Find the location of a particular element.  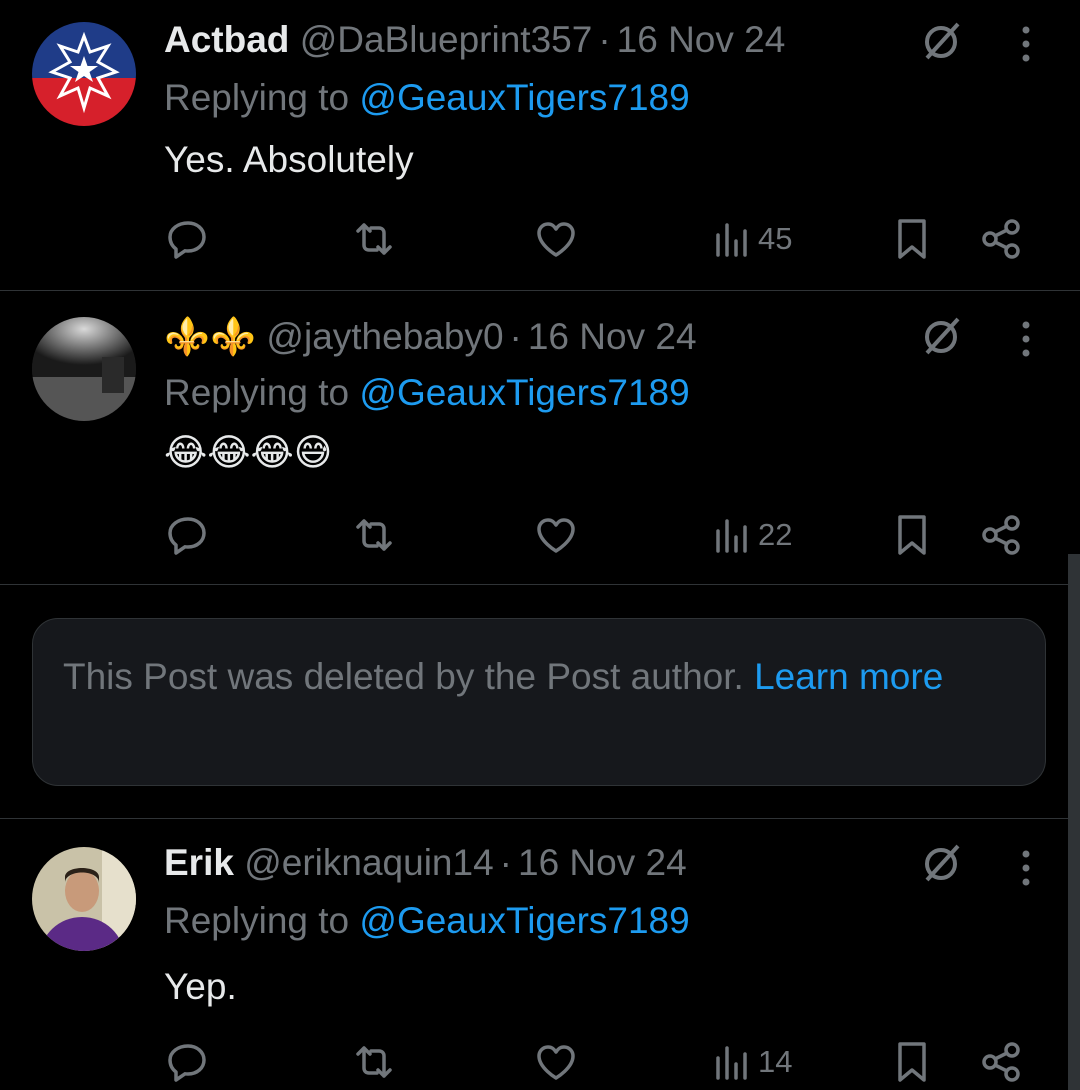

post-header: Erik @eriknaquin14 · 16 Nov 24 is located at coordinates (425, 863).